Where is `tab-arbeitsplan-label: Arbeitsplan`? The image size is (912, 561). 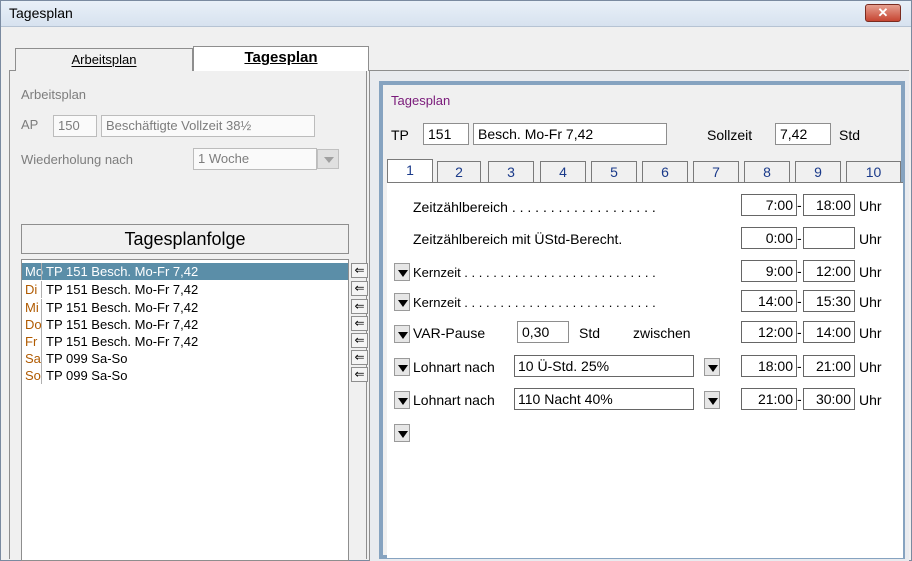
tab-arbeitsplan-label: Arbeitsplan is located at coordinates (104, 59).